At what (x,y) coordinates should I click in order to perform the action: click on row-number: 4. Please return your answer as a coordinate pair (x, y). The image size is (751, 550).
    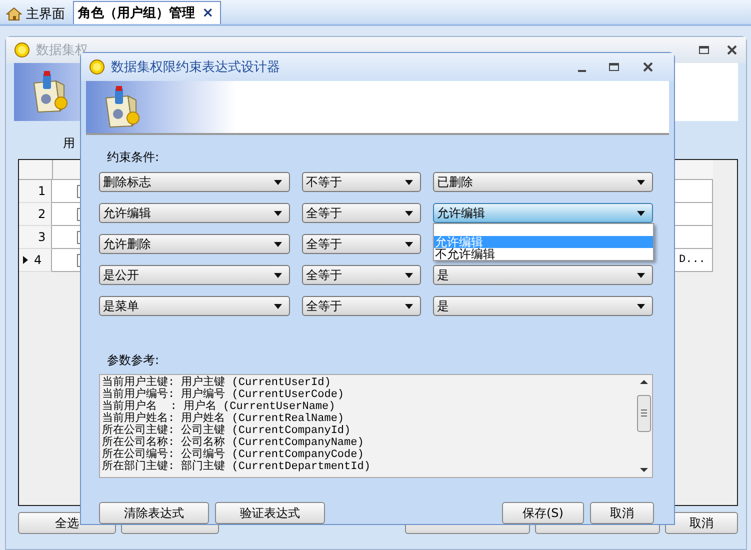
    Looking at the image, I should click on (38, 260).